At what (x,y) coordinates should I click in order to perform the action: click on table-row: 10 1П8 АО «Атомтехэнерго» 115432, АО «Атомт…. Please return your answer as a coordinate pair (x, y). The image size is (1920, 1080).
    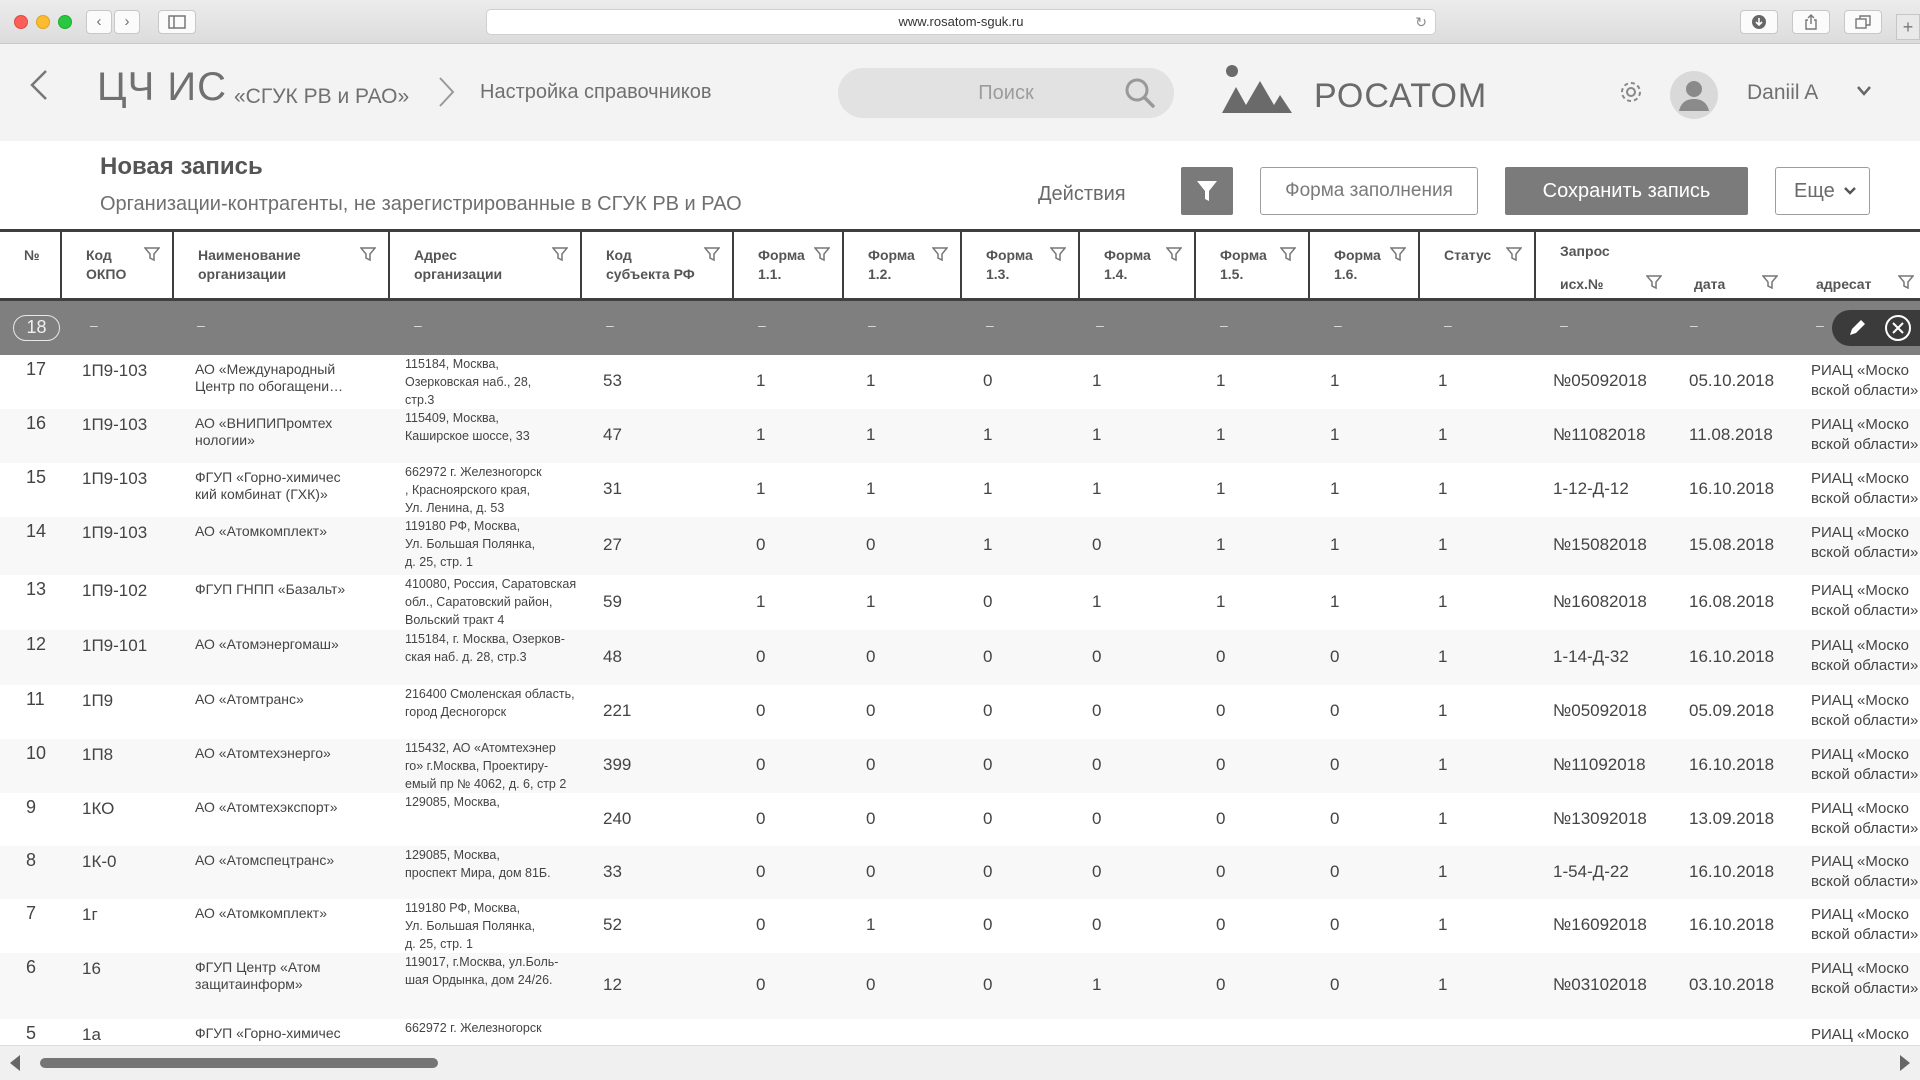
    Looking at the image, I should click on (960, 766).